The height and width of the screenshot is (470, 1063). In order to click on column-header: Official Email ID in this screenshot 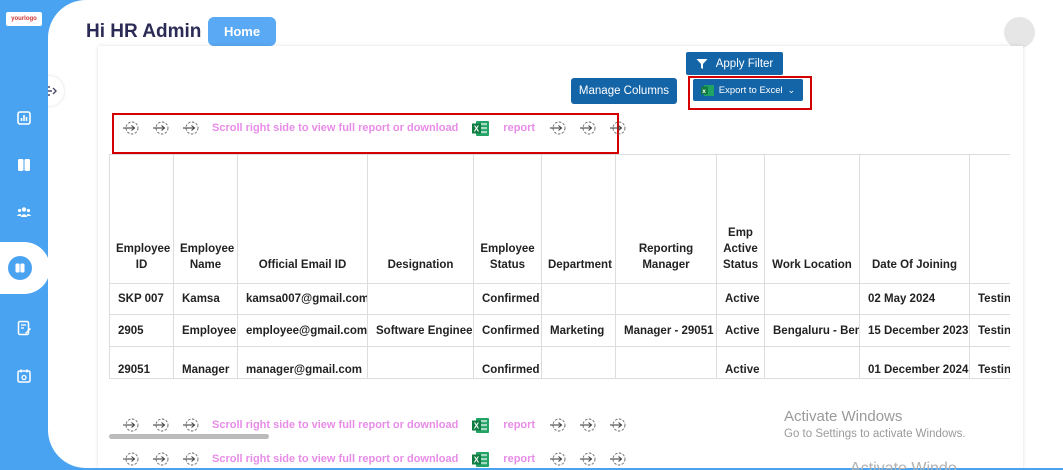, I will do `click(302, 219)`.